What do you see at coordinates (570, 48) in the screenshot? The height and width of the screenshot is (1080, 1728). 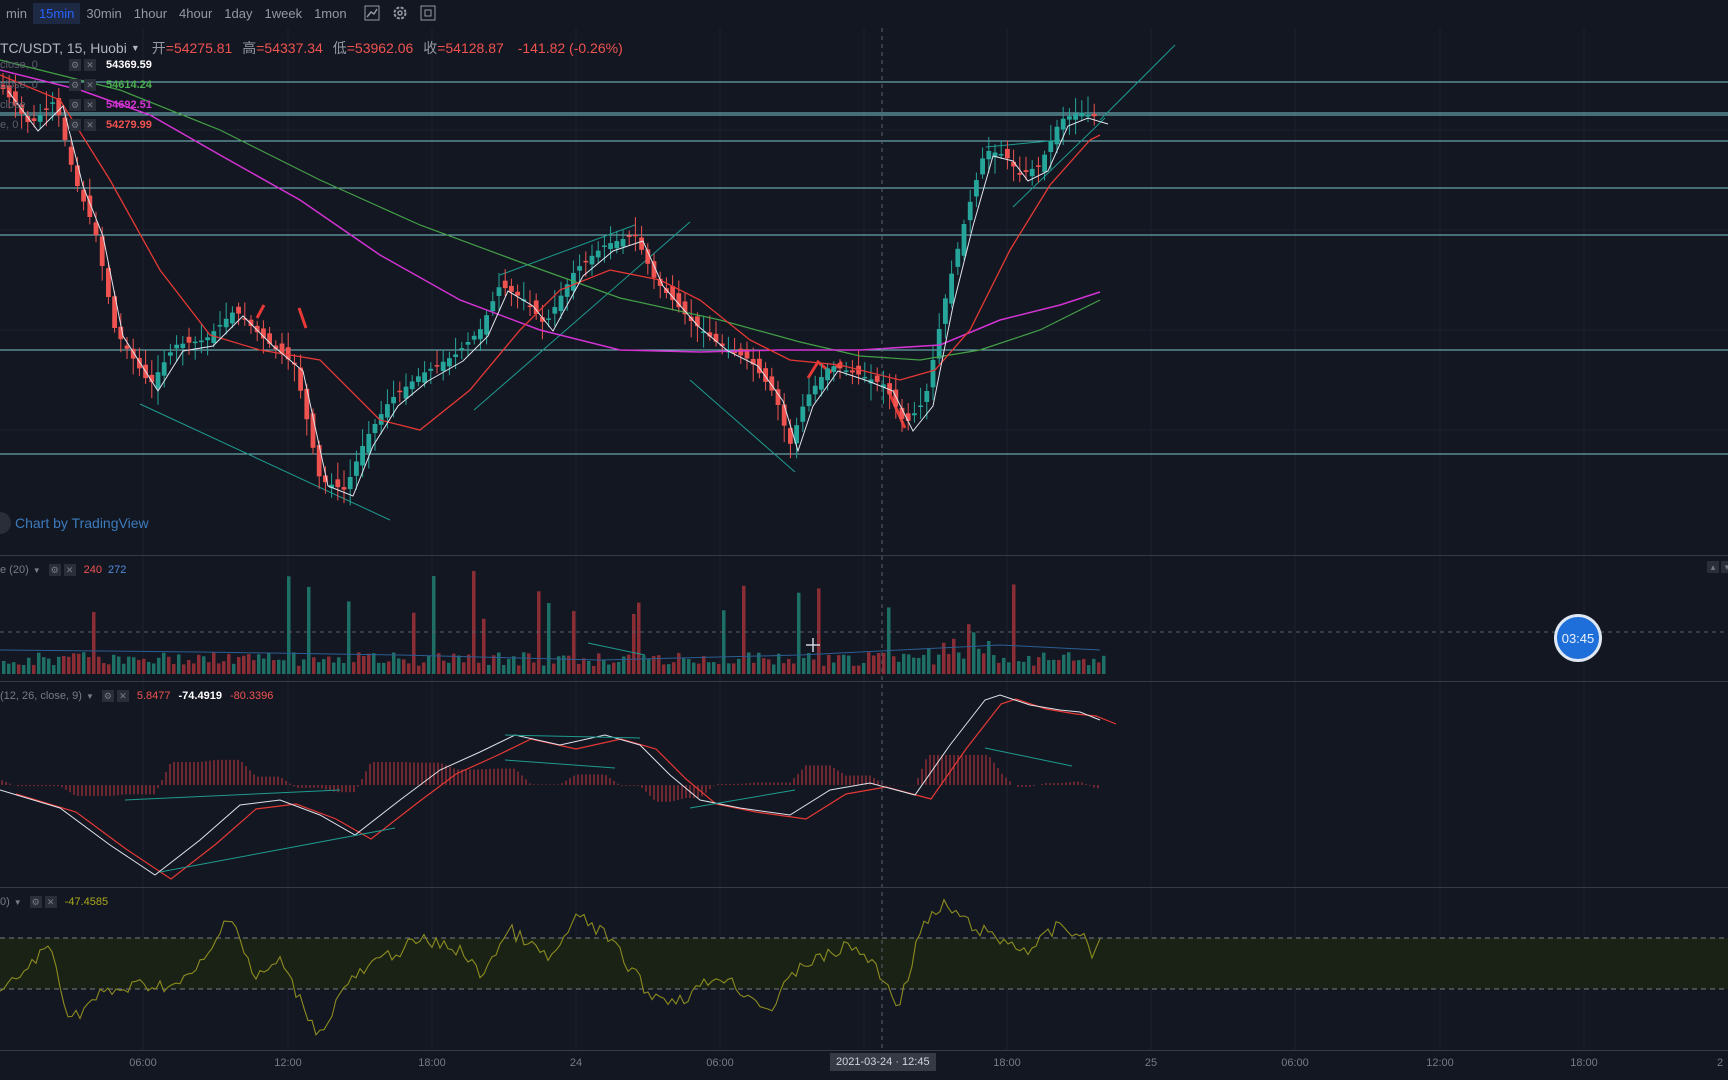 I see `price-change: -141.82 (-0.26%)` at bounding box center [570, 48].